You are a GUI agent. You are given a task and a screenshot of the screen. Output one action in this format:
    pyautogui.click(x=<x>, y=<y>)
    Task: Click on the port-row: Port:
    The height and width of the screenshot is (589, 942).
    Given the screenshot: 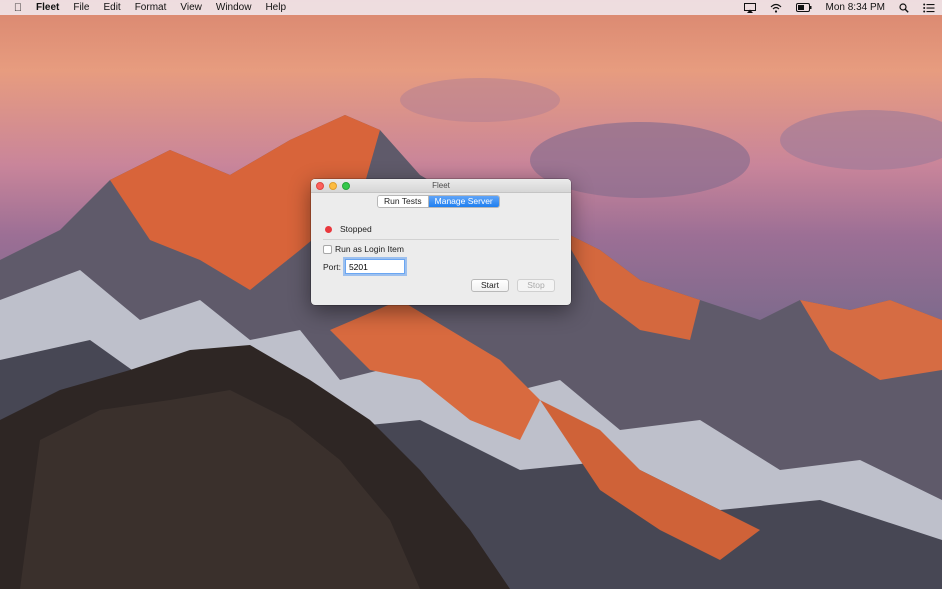 What is the action you would take?
    pyautogui.click(x=364, y=266)
    